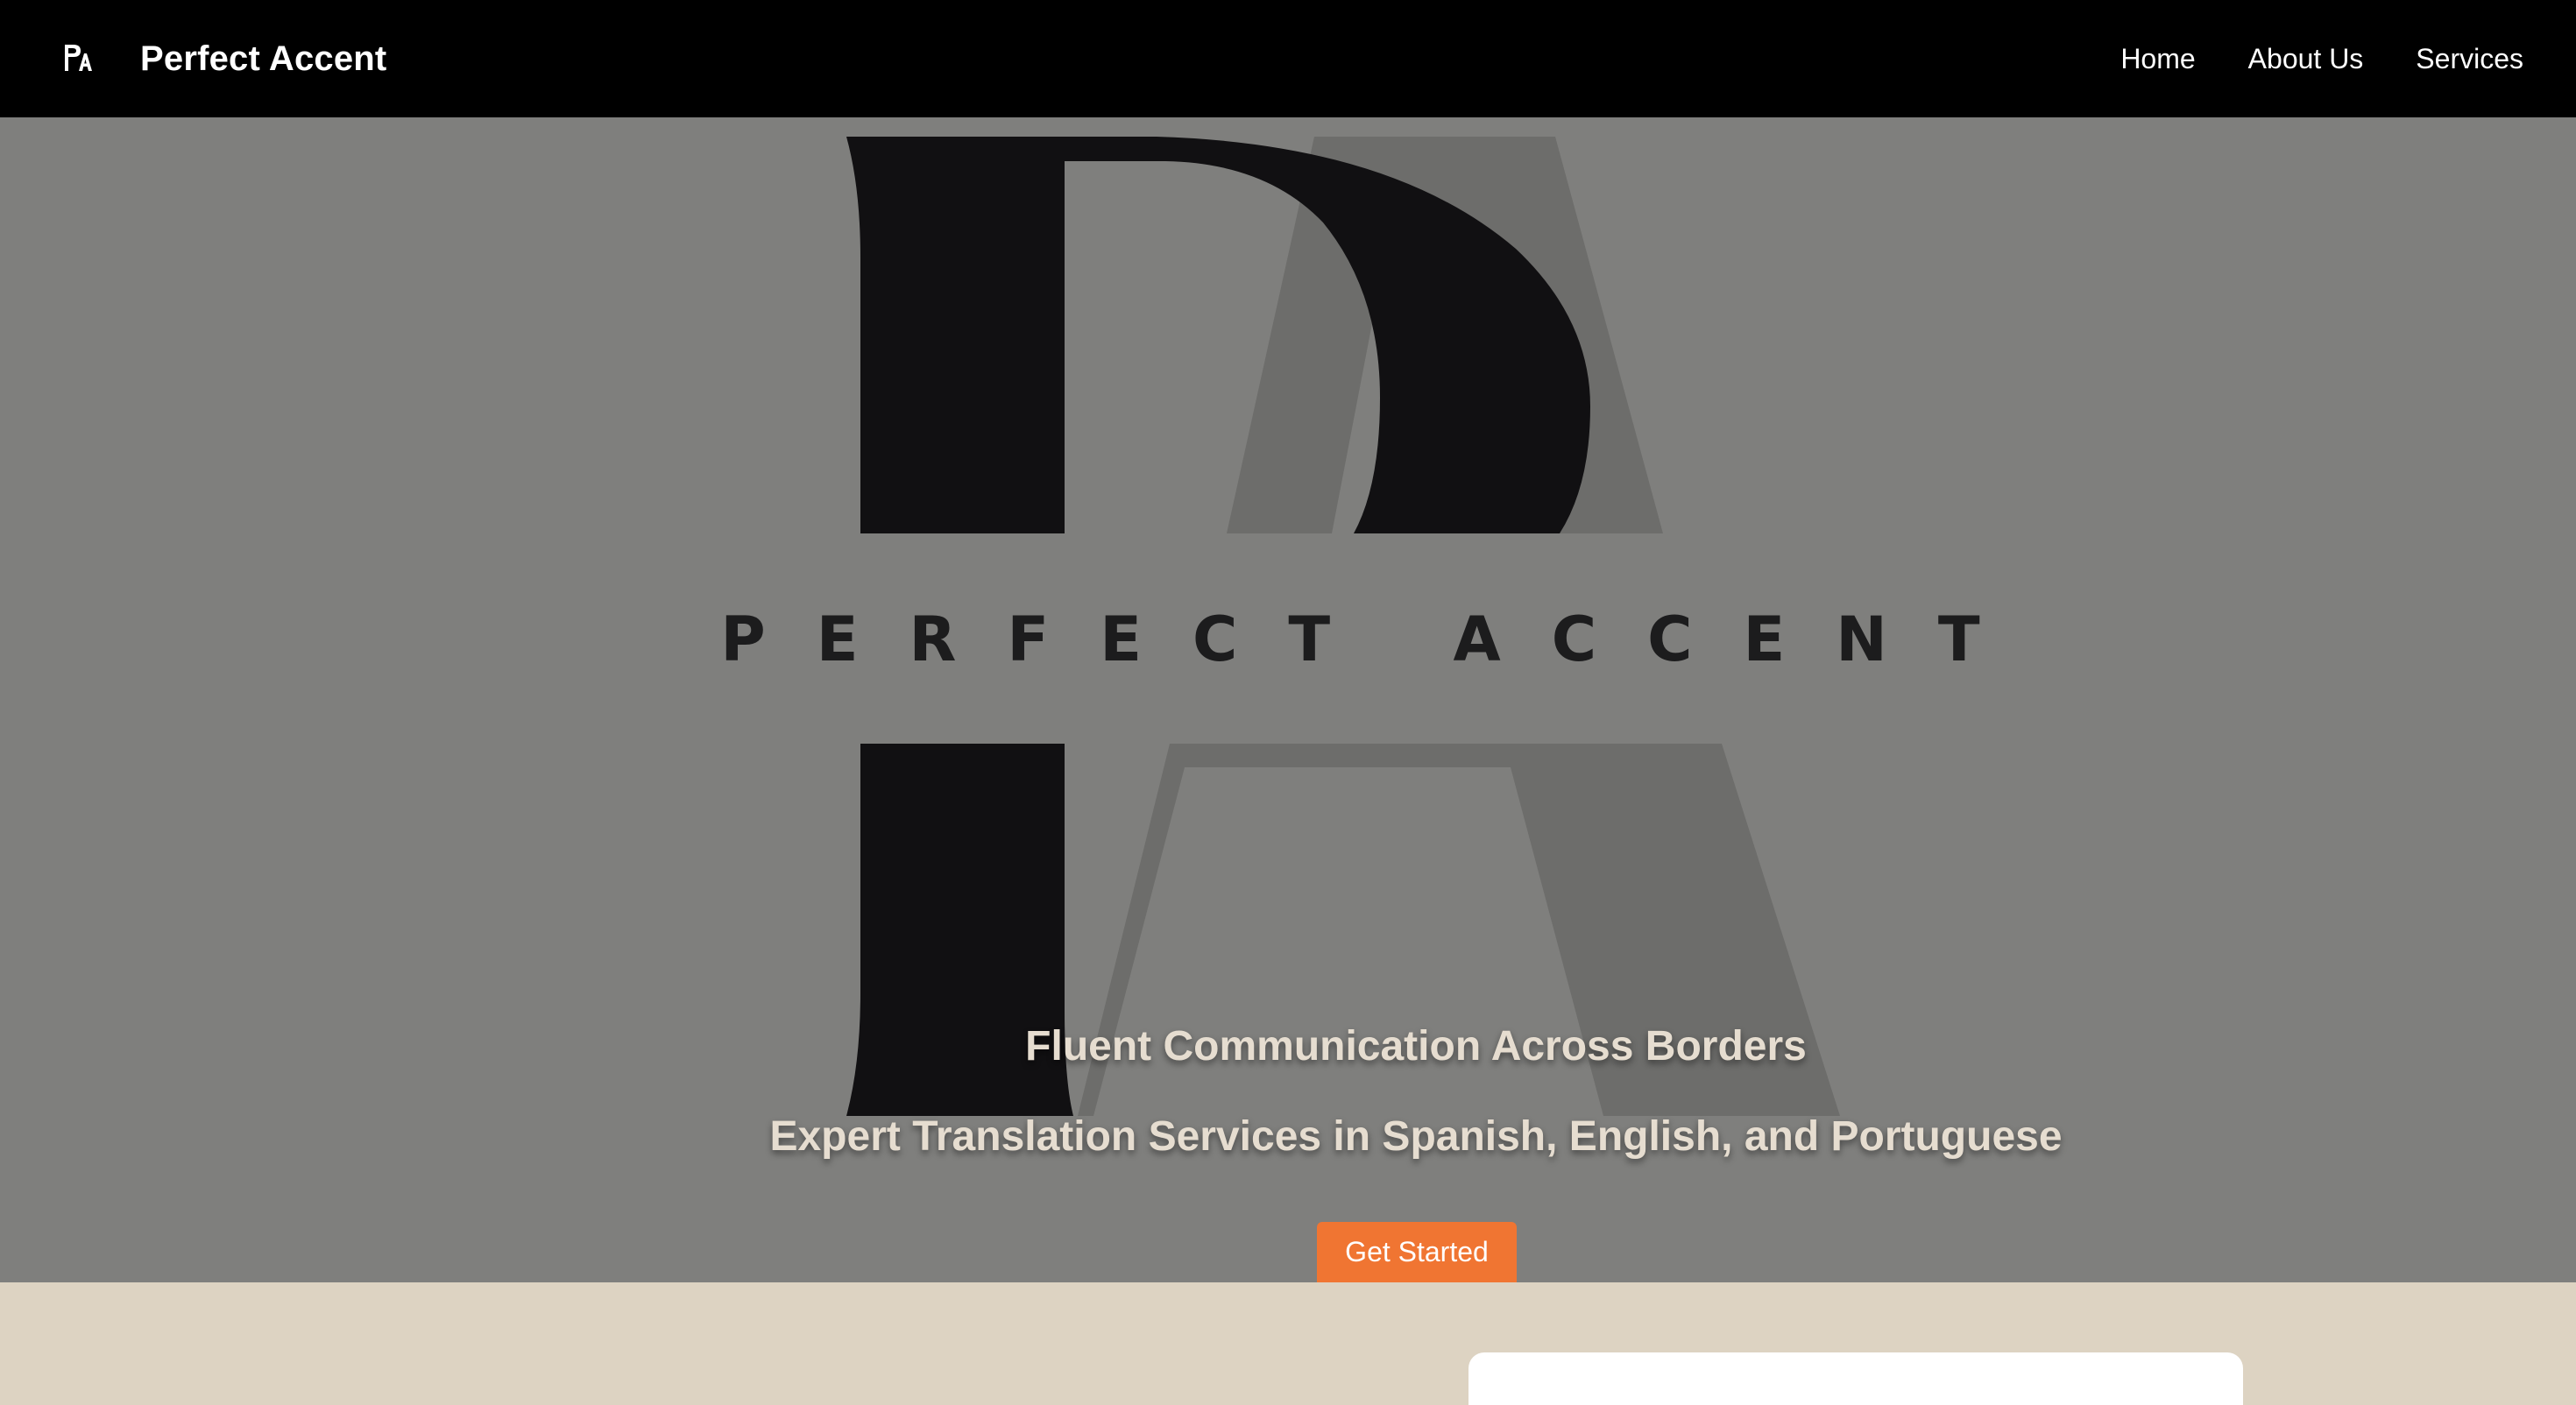 Image resolution: width=2576 pixels, height=1405 pixels. Describe the element at coordinates (1417, 1252) in the screenshot. I see `get-started-button: Get Started` at that location.